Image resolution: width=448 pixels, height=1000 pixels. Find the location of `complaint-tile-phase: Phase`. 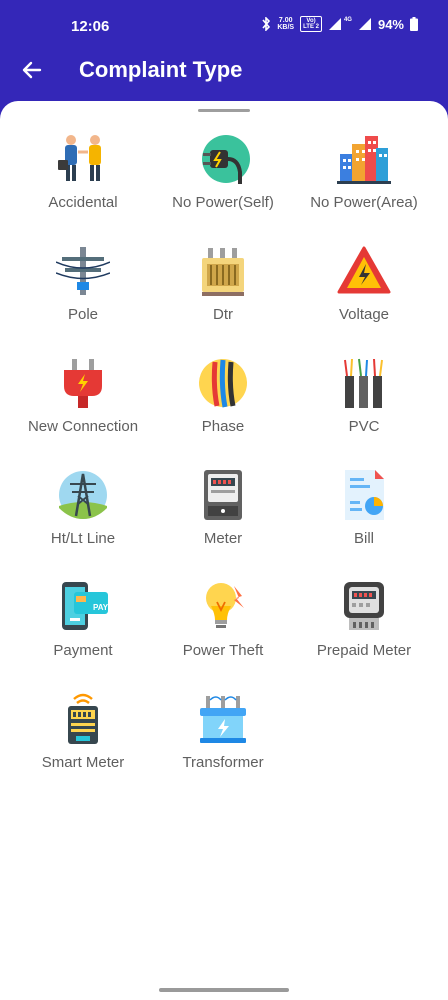

complaint-tile-phase: Phase is located at coordinates (223, 406).